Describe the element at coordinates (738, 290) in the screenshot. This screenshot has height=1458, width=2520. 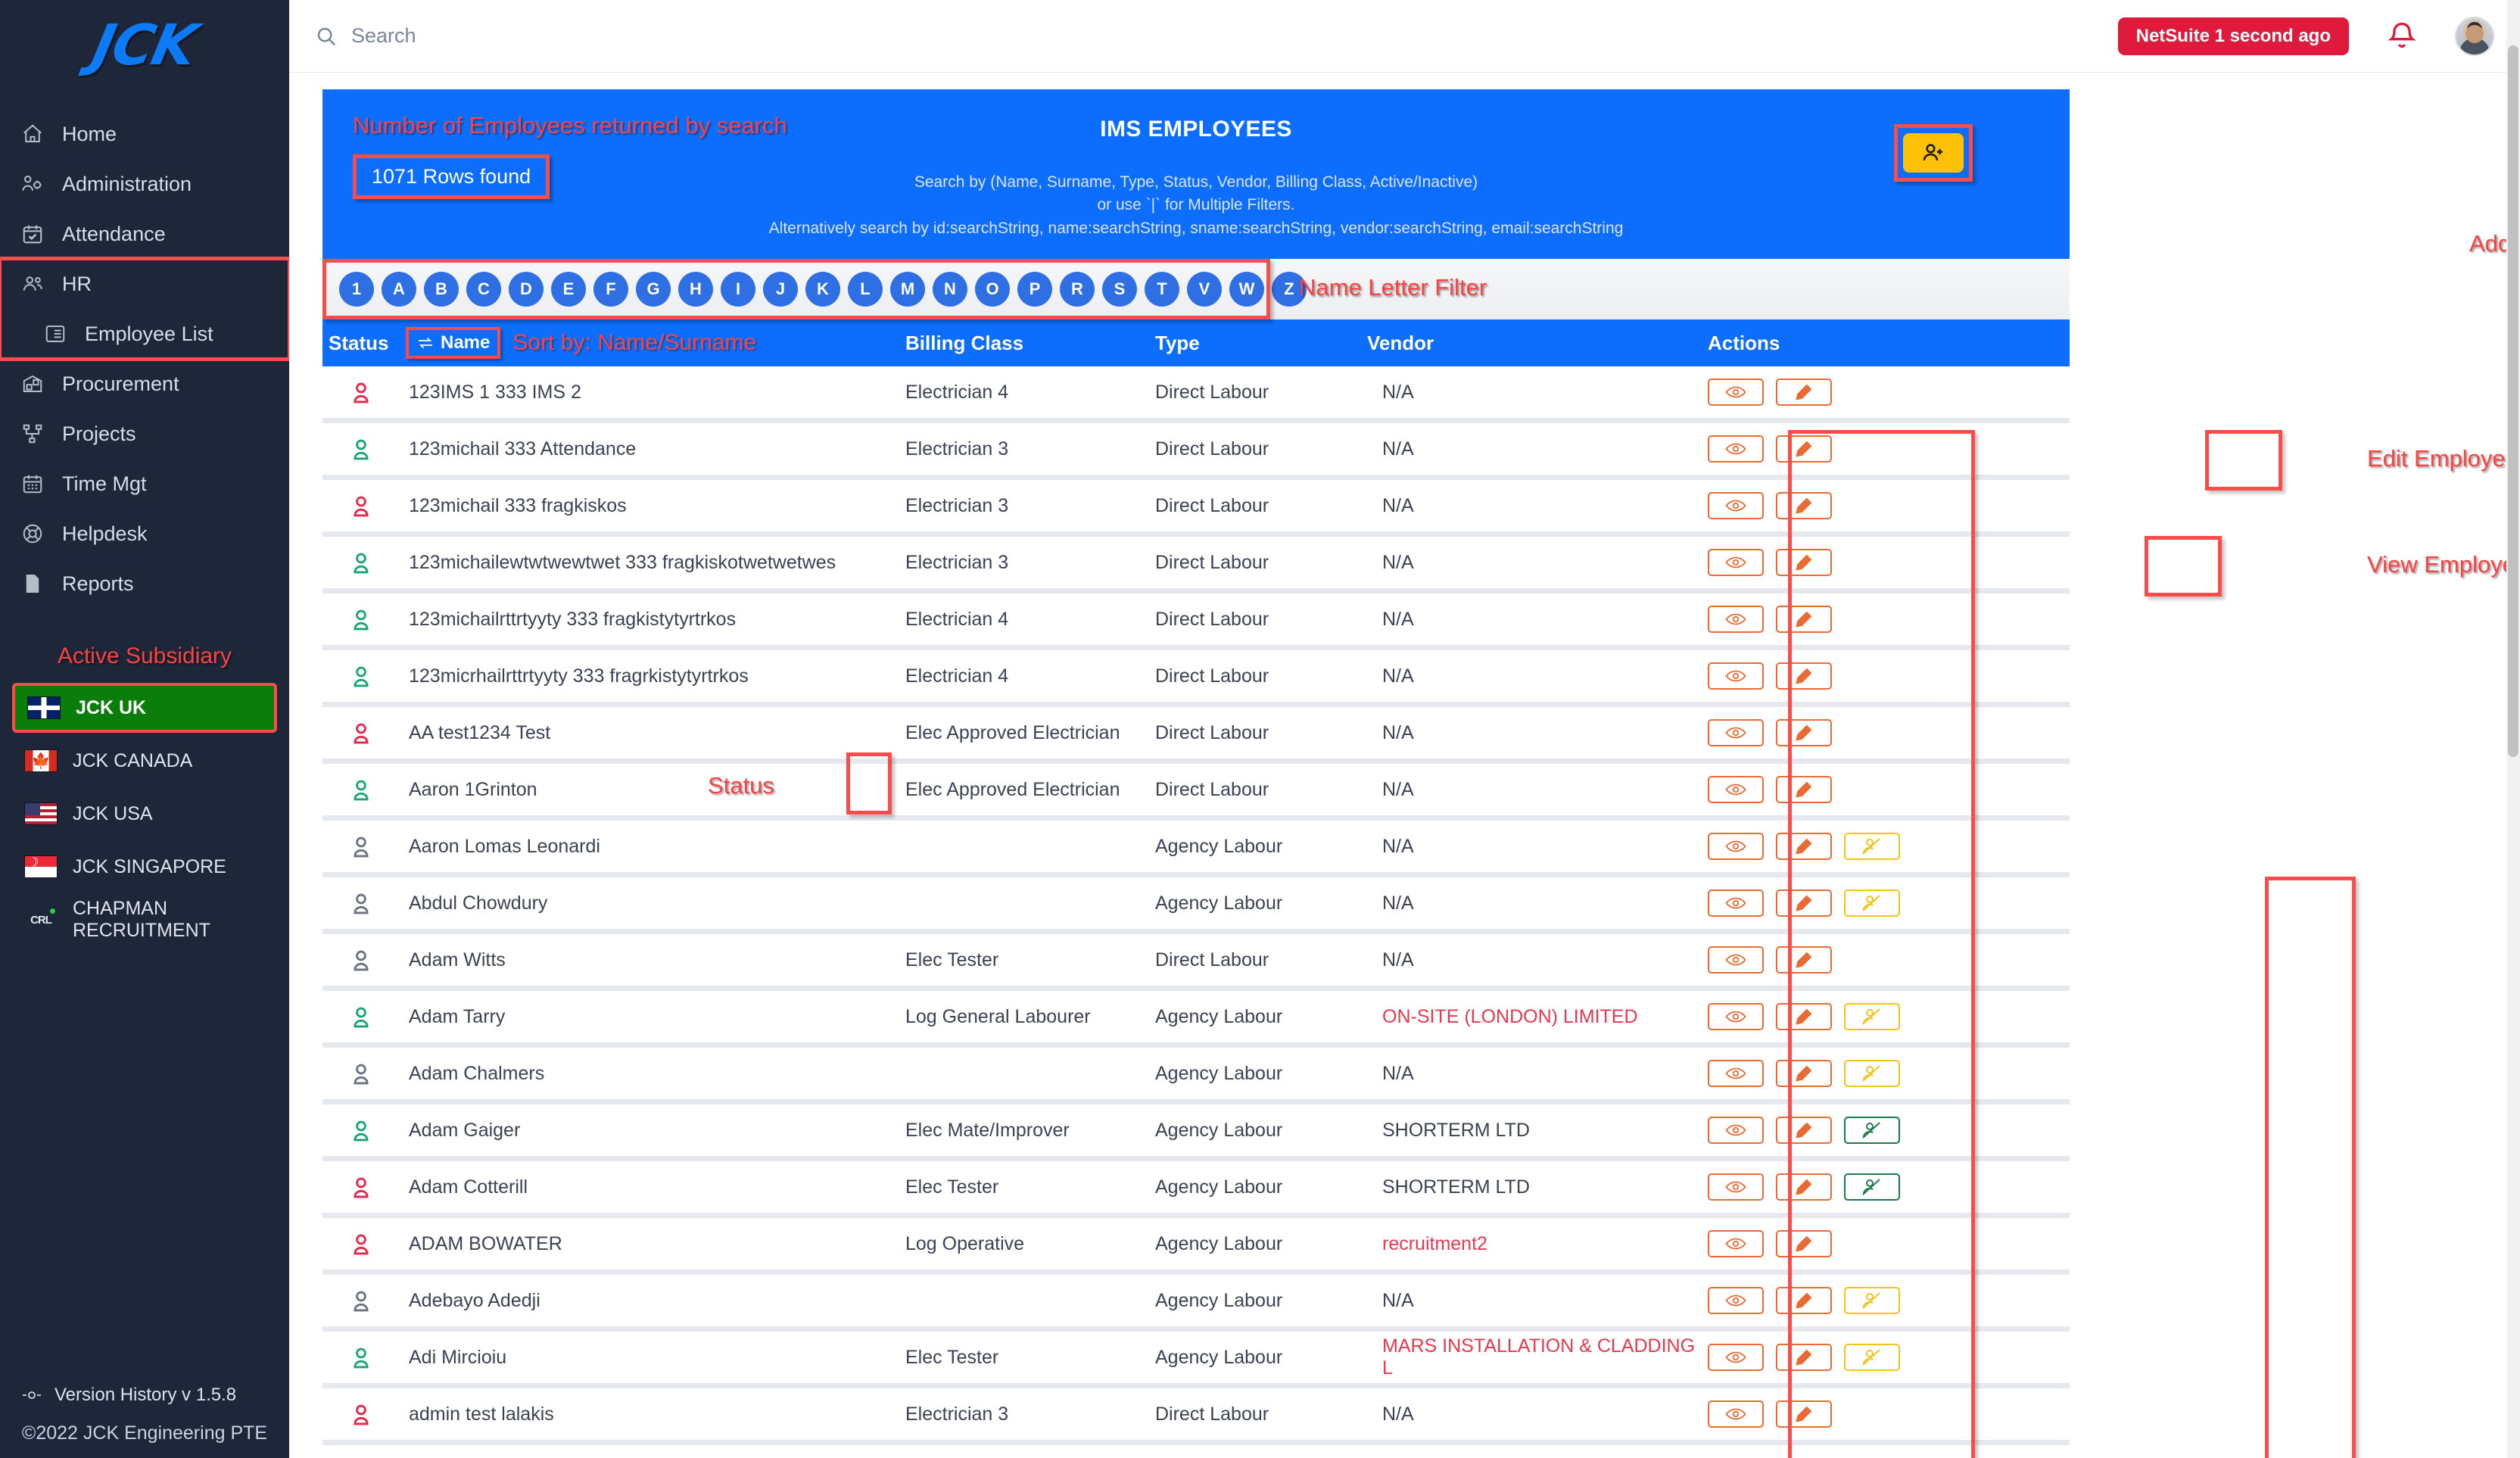
I see `letter-filter-i: I` at that location.